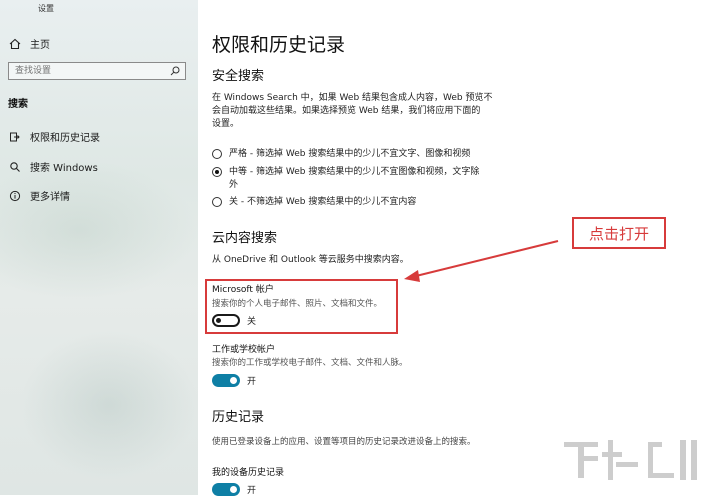 The image size is (708, 496). I want to click on callout-label: 点击打开, so click(619, 233).